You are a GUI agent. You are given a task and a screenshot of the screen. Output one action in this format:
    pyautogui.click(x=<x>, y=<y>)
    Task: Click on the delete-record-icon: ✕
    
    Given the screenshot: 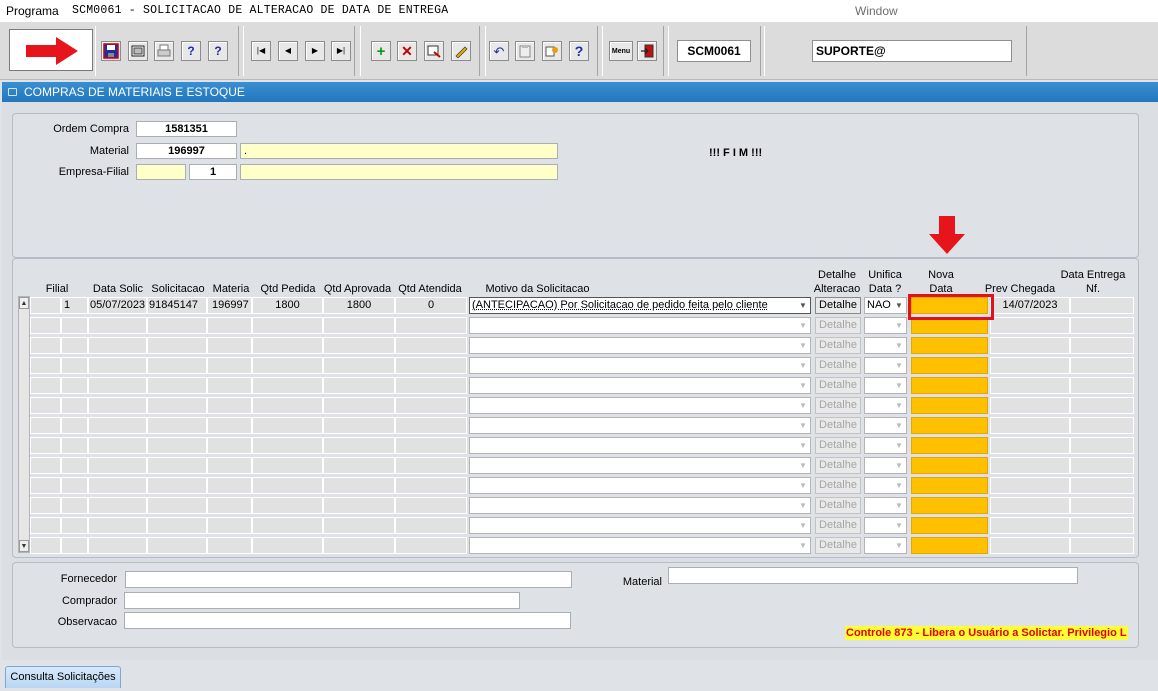 What is the action you would take?
    pyautogui.click(x=407, y=51)
    